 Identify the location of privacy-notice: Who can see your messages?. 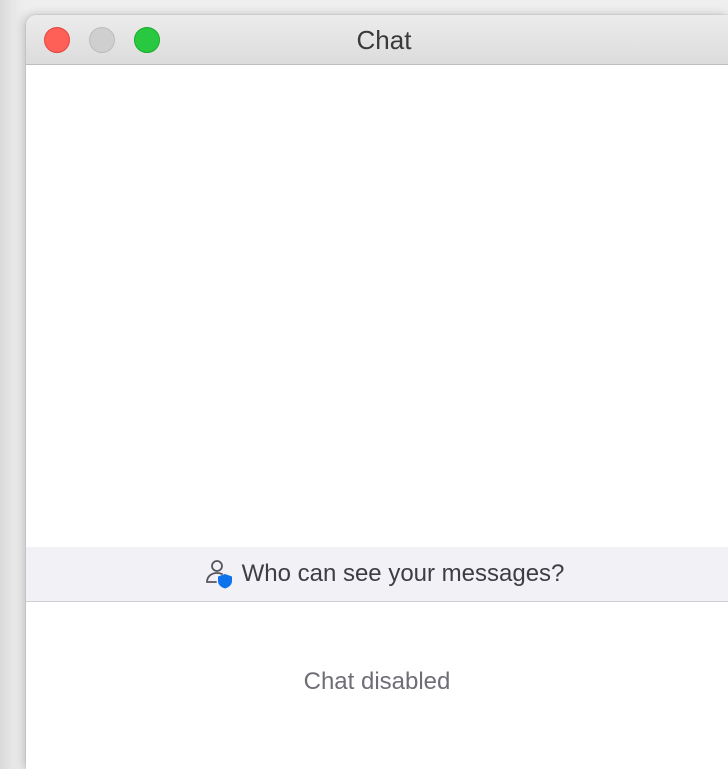
(377, 574).